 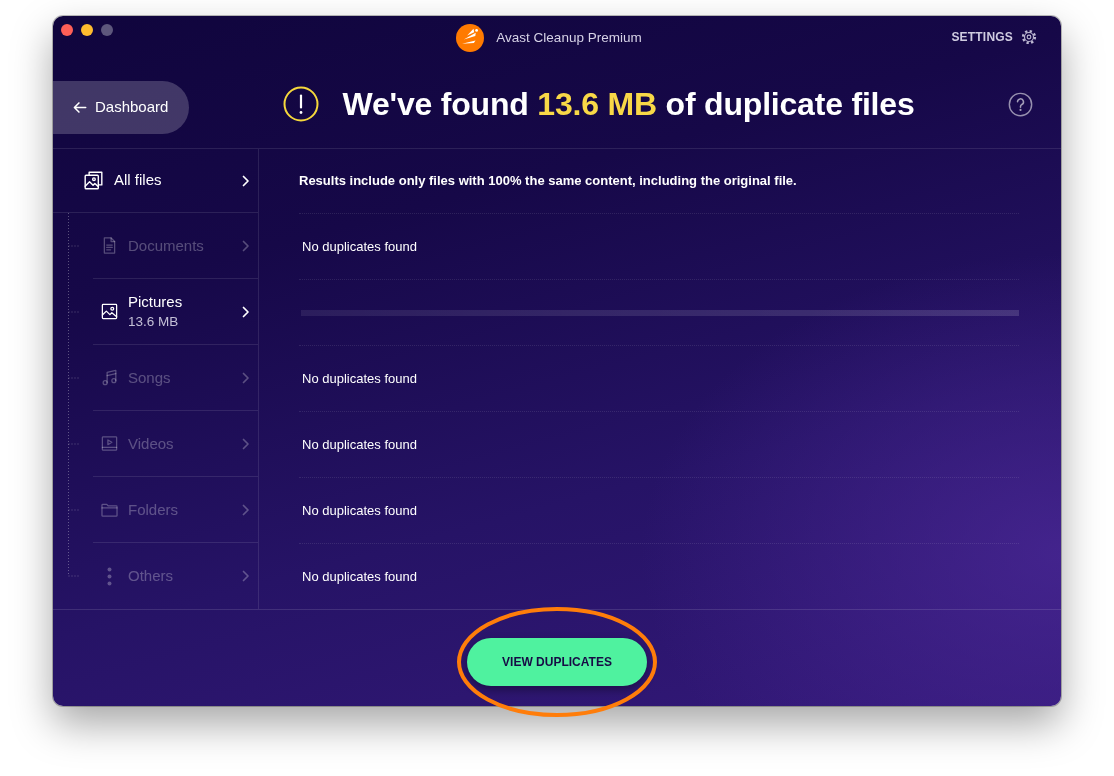 I want to click on arrow-left-icon, so click(x=80, y=107).